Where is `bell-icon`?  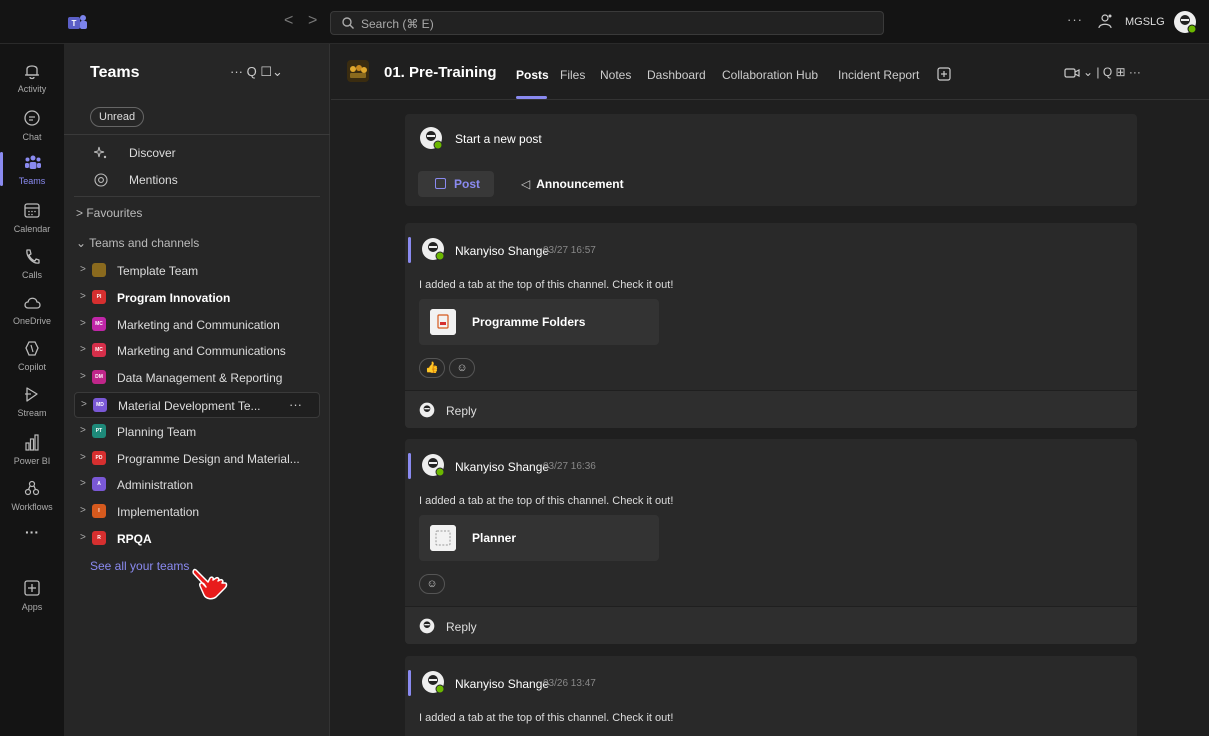 bell-icon is located at coordinates (32, 72).